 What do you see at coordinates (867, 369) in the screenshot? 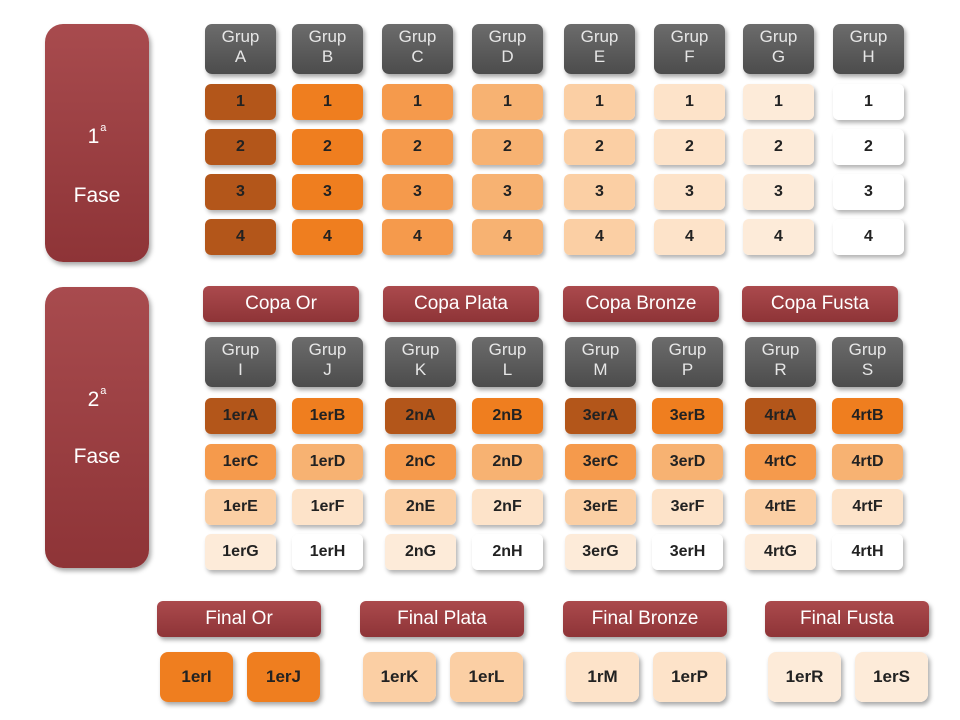
I see `group-S-header-line2: S` at bounding box center [867, 369].